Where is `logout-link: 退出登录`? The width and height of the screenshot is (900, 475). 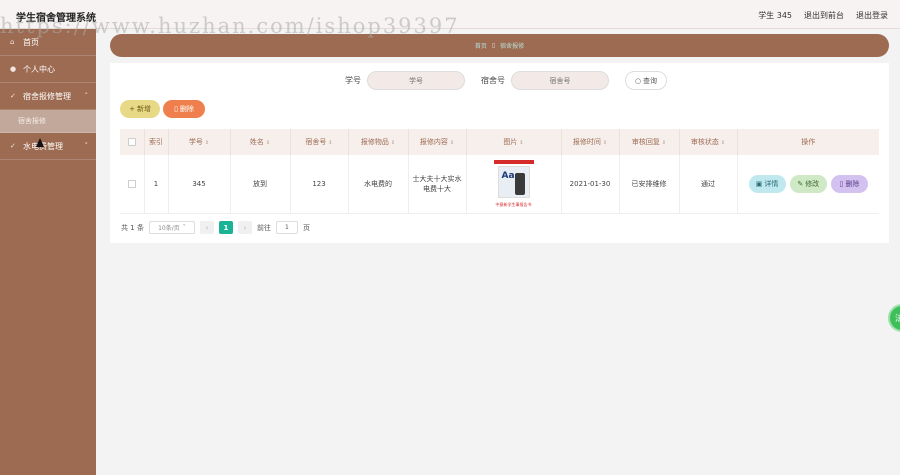 logout-link: 退出登录 is located at coordinates (872, 15).